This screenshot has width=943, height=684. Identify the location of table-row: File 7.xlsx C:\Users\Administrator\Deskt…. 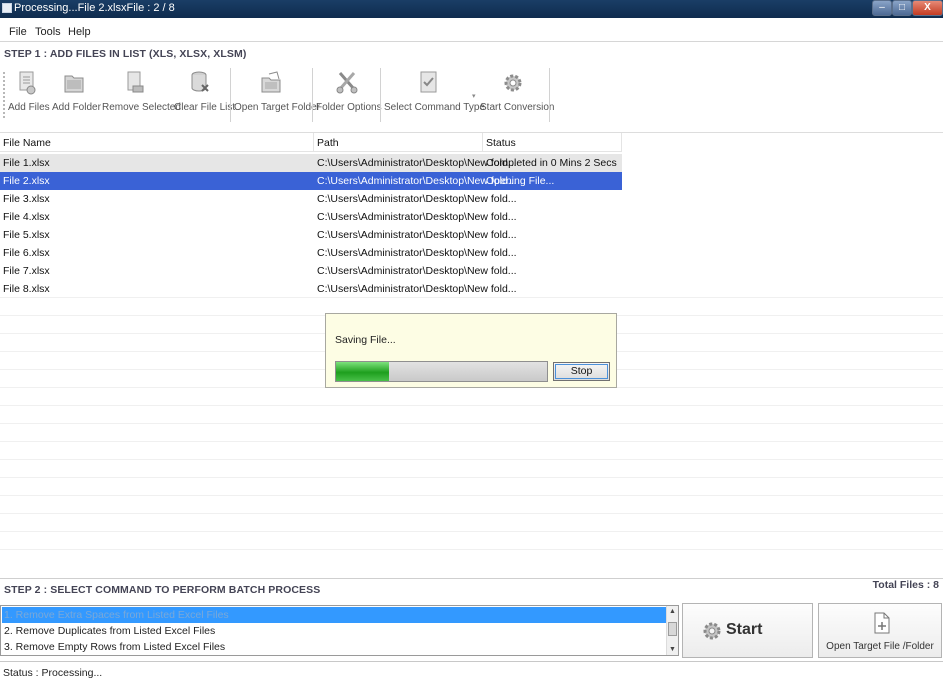
(311, 271).